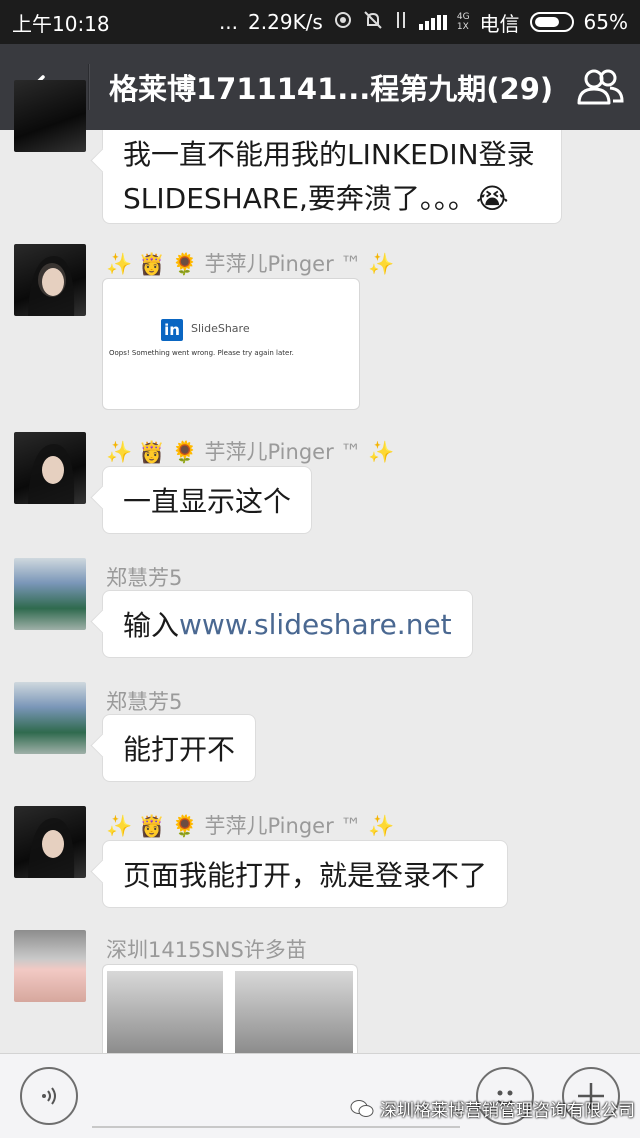 The image size is (640, 1138). Describe the element at coordinates (343, 22) in the screenshot. I see `sync-icon` at that location.